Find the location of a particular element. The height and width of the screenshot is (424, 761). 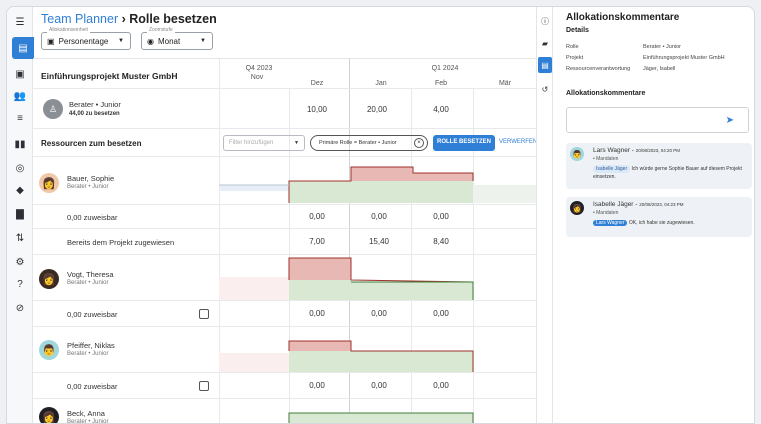

assigned-value: 8,40 is located at coordinates (441, 241).